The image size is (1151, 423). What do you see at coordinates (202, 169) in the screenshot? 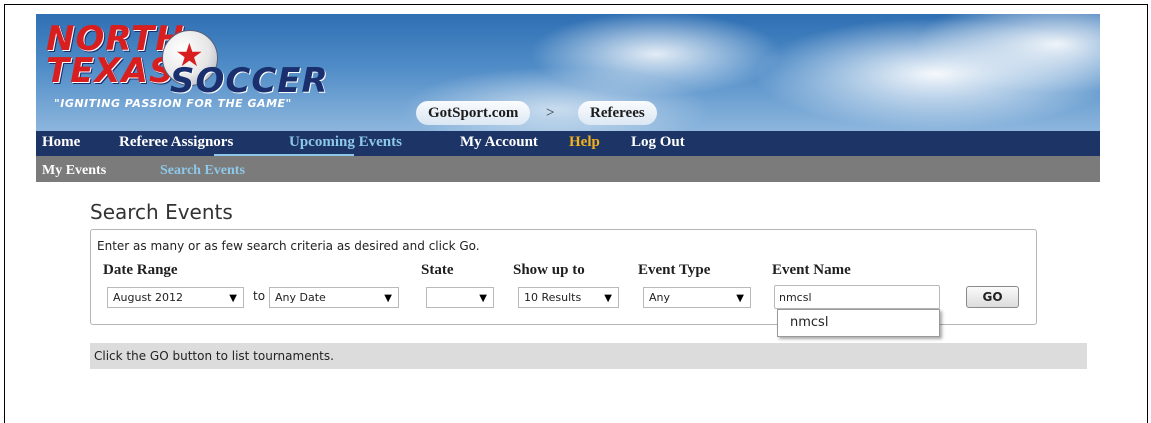
I see `subnav-search-events: Search Events` at bounding box center [202, 169].